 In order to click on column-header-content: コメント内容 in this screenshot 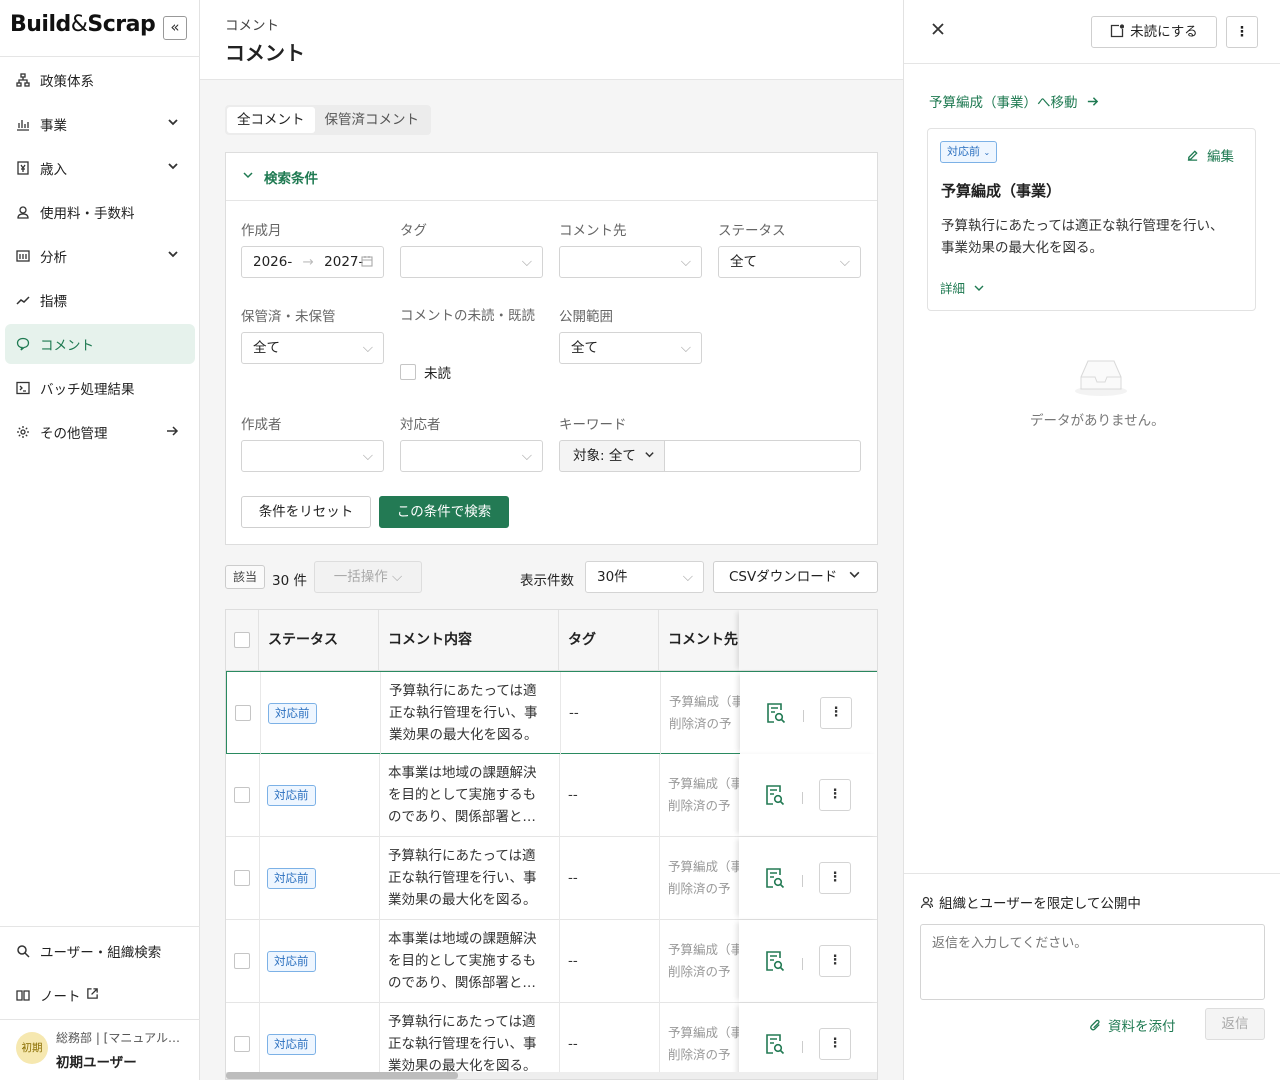, I will do `click(469, 640)`.